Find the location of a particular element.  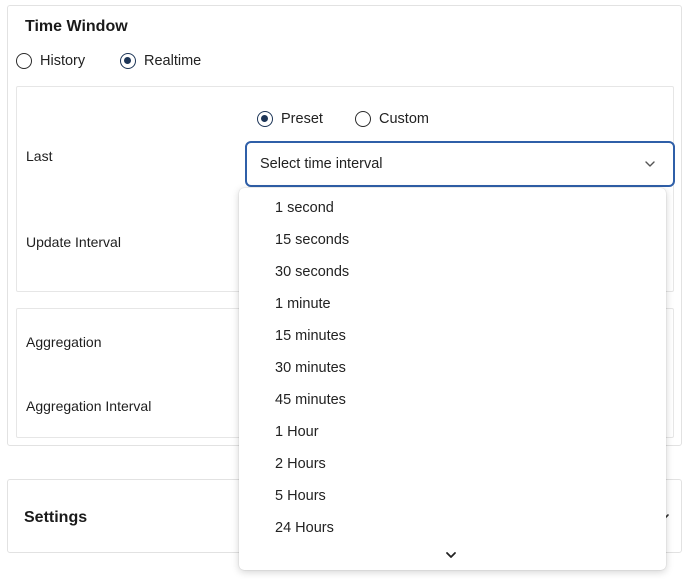

dropdown-option: 1 second is located at coordinates (465, 208).